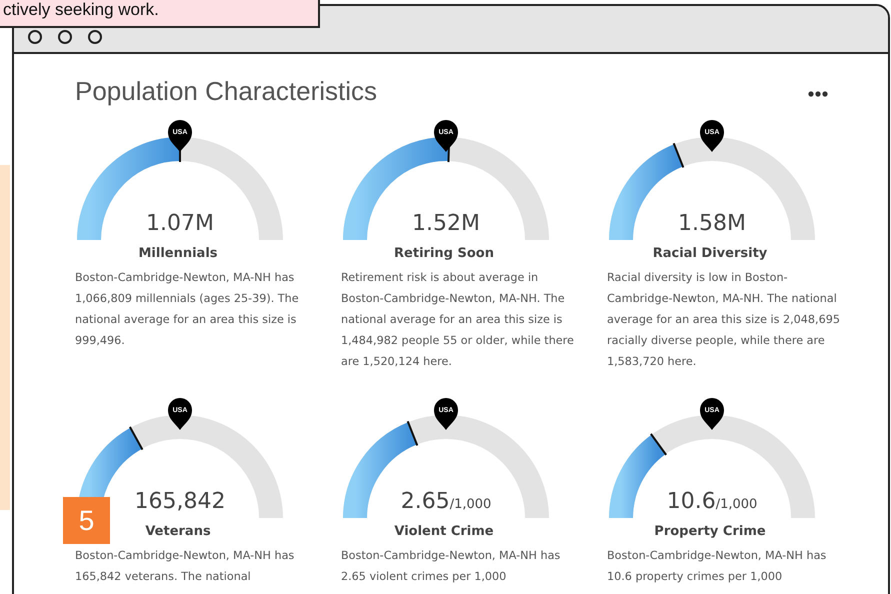  Describe the element at coordinates (444, 253) in the screenshot. I see `gauge-label: Retiring Soon` at that location.